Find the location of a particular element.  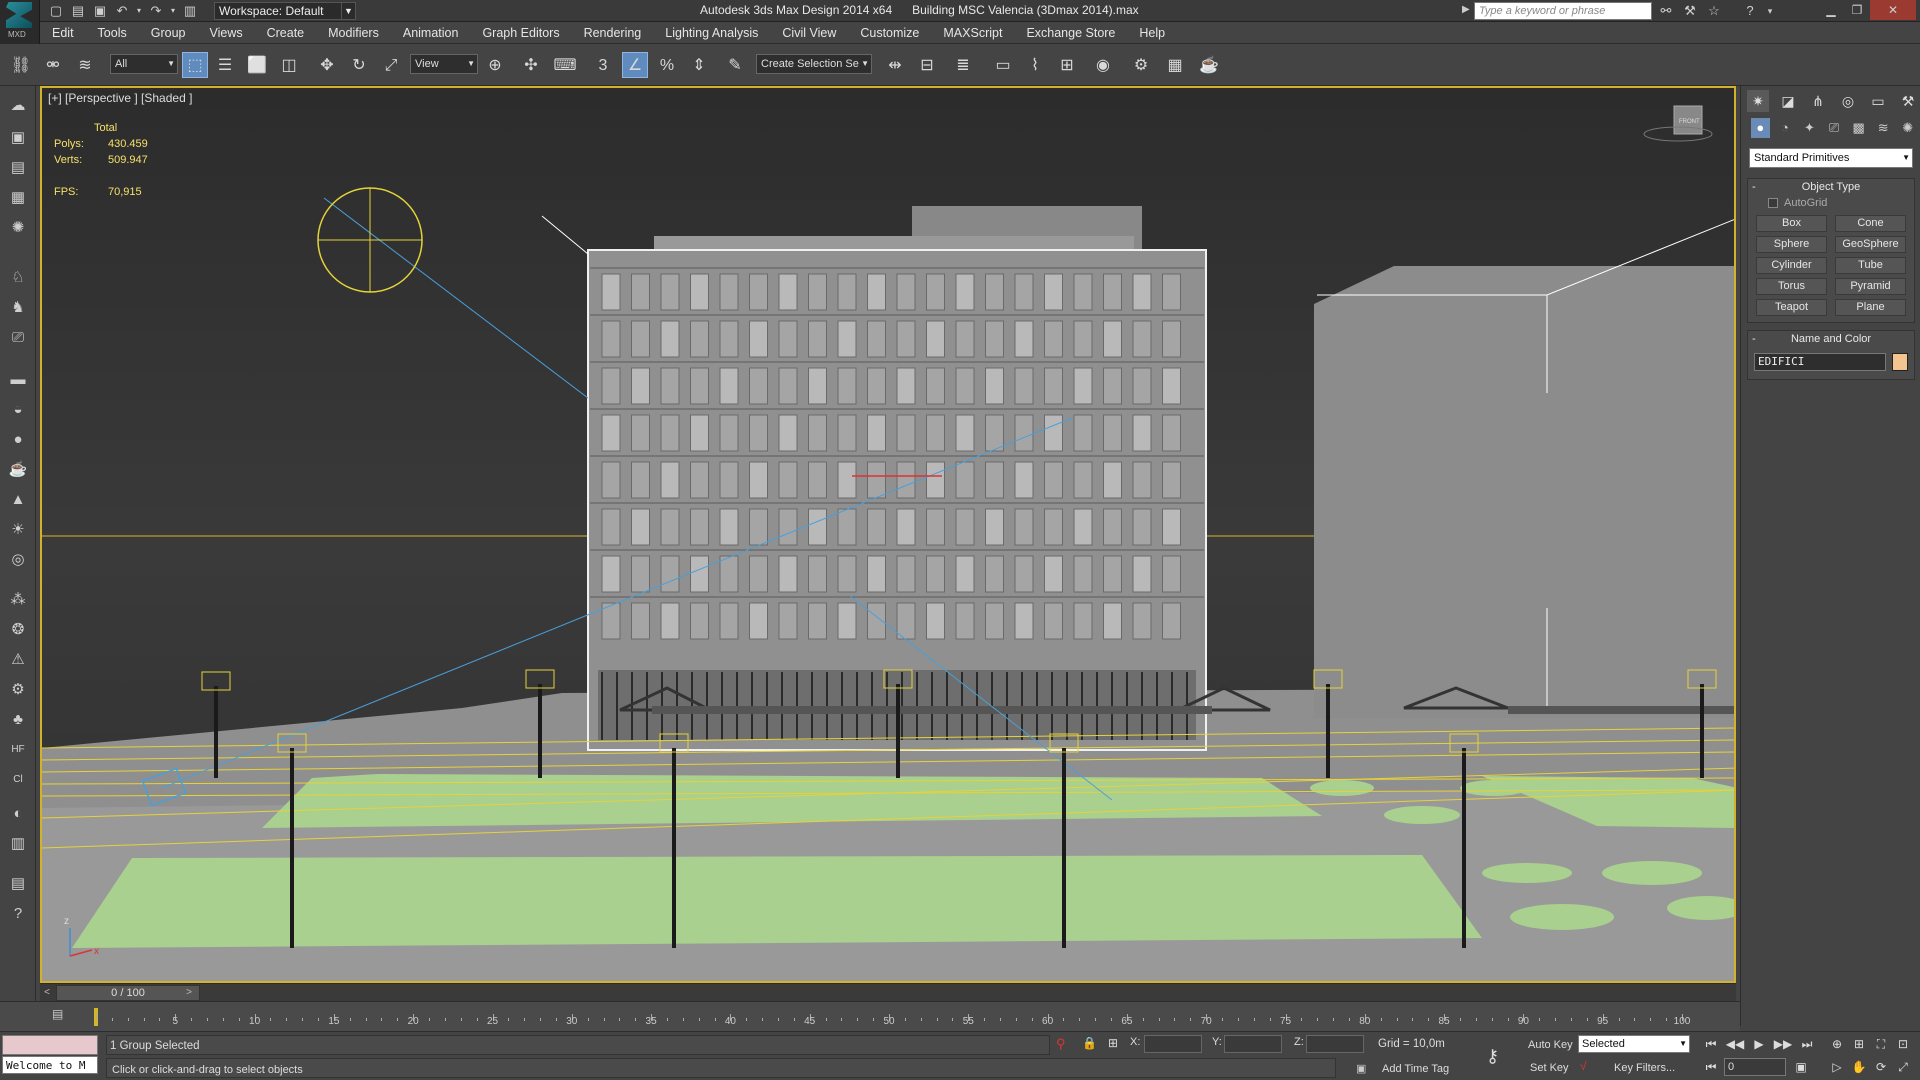

keyboard-shortcut-override-icon: ⌨ is located at coordinates (565, 65).